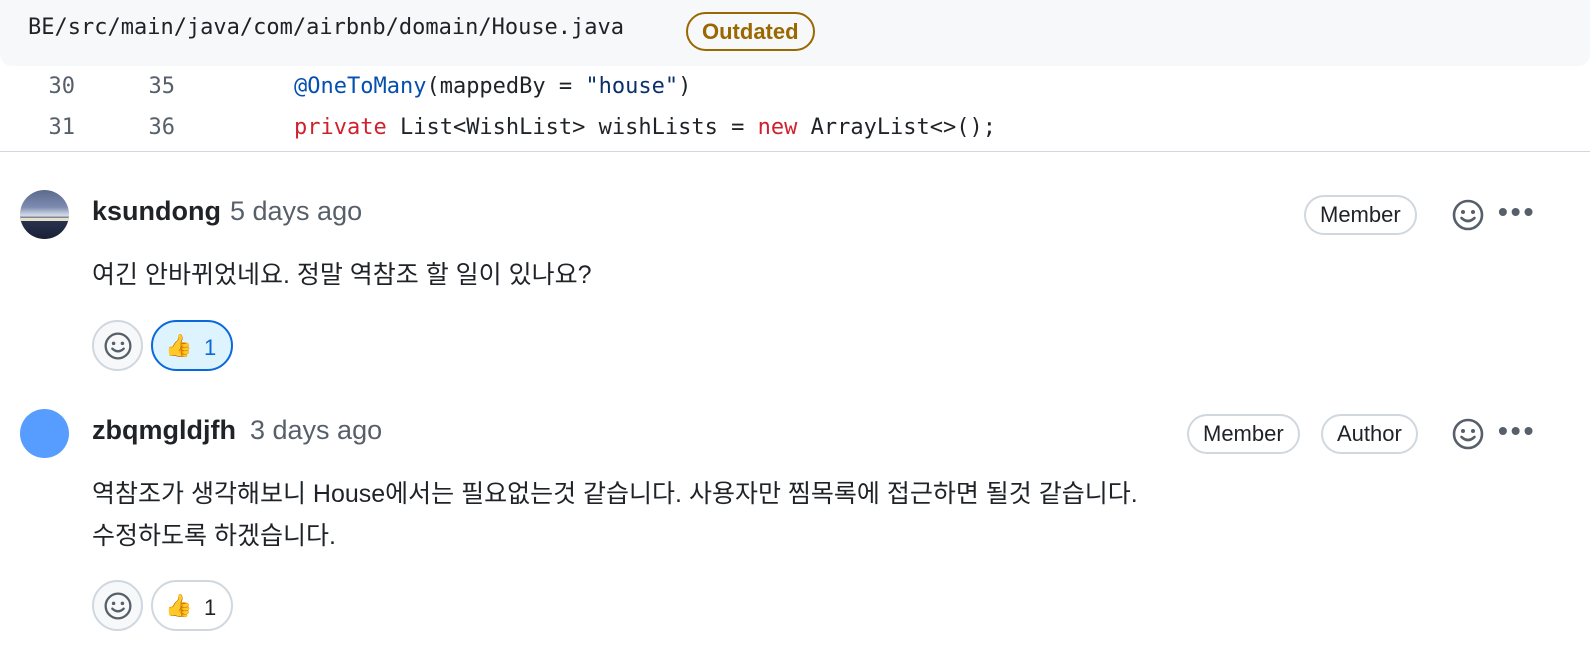 The image size is (1590, 662). What do you see at coordinates (897, 127) in the screenshot?
I see `code-end: ArrayList<>();` at bounding box center [897, 127].